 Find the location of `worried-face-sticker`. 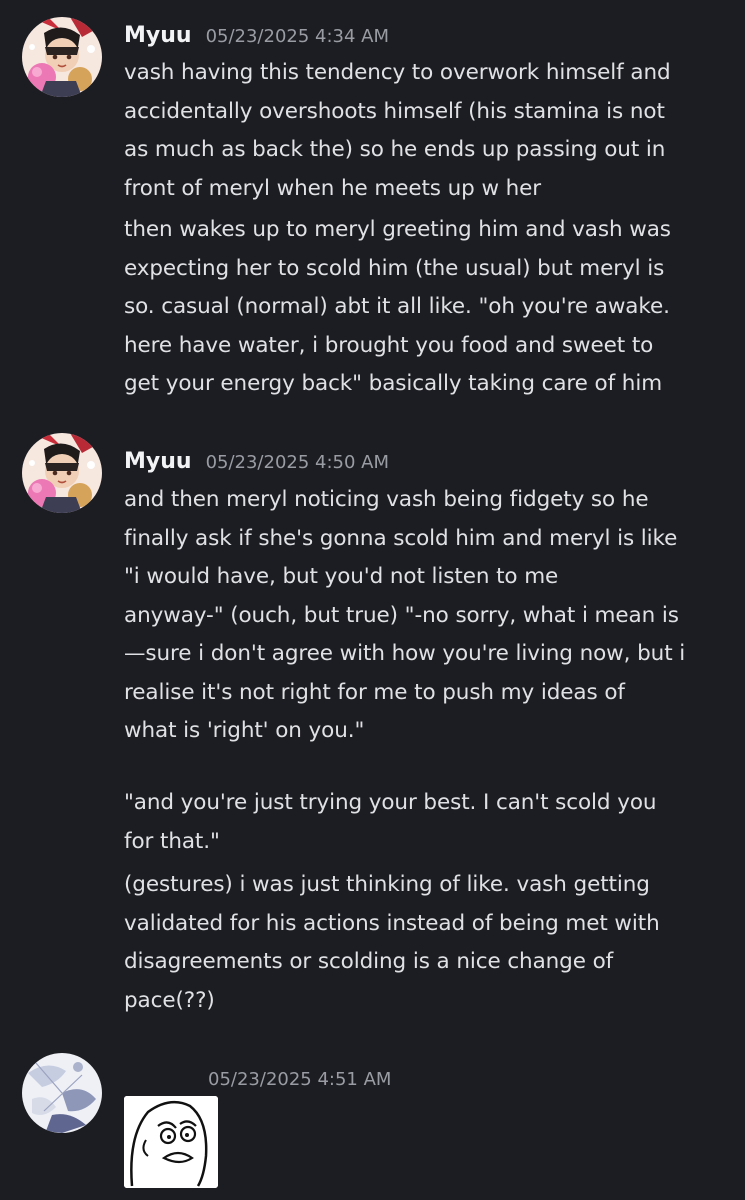

worried-face-sticker is located at coordinates (171, 1142).